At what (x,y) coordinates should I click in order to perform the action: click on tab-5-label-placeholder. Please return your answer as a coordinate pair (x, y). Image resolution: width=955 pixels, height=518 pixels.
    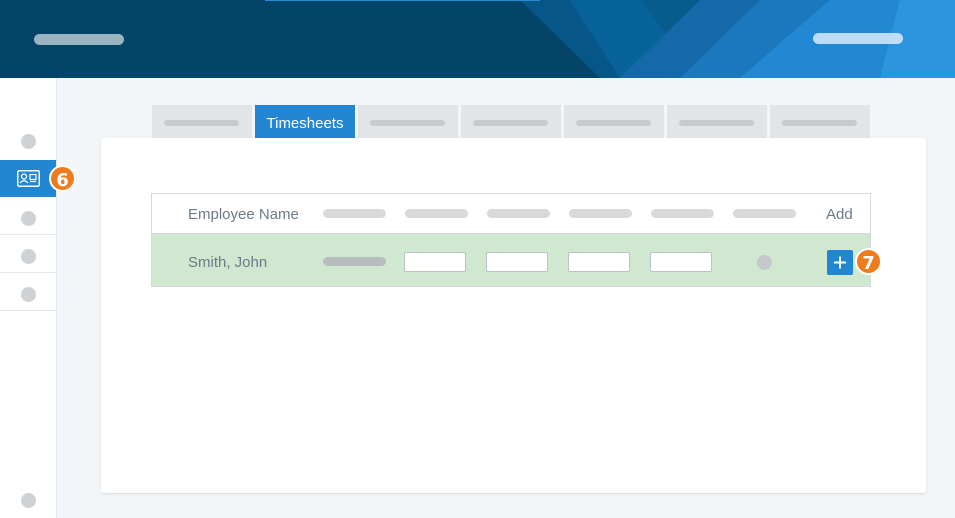
    Looking at the image, I should click on (613, 123).